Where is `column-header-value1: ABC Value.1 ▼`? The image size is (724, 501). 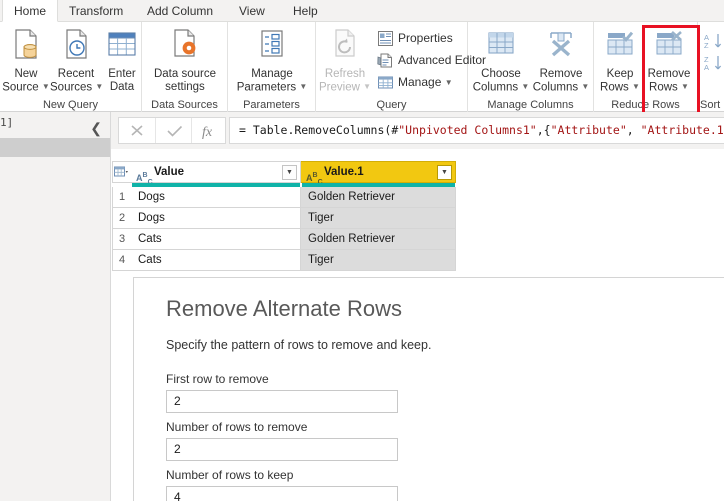 column-header-value1: ABC Value.1 ▼ is located at coordinates (378, 173).